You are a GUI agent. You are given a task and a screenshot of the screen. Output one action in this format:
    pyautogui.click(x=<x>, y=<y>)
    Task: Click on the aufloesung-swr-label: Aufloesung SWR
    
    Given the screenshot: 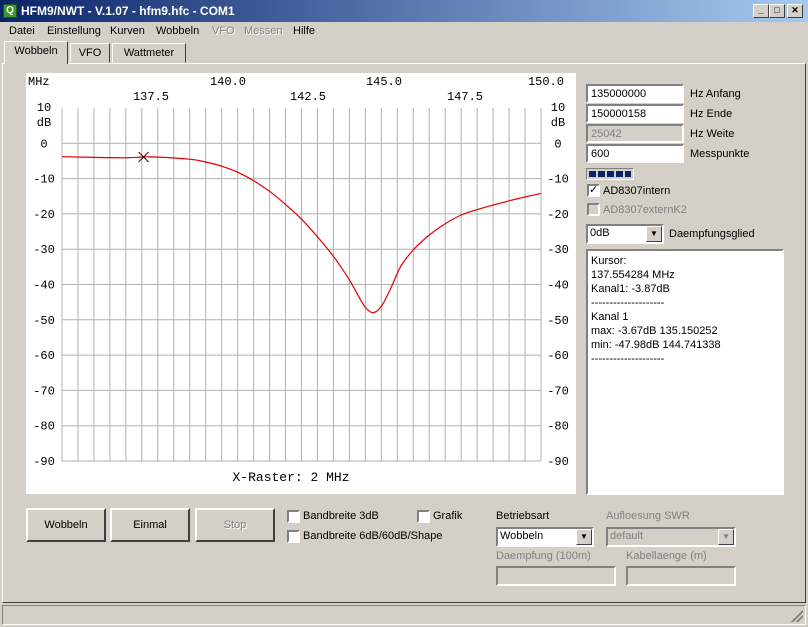 What is the action you would take?
    pyautogui.click(x=648, y=516)
    